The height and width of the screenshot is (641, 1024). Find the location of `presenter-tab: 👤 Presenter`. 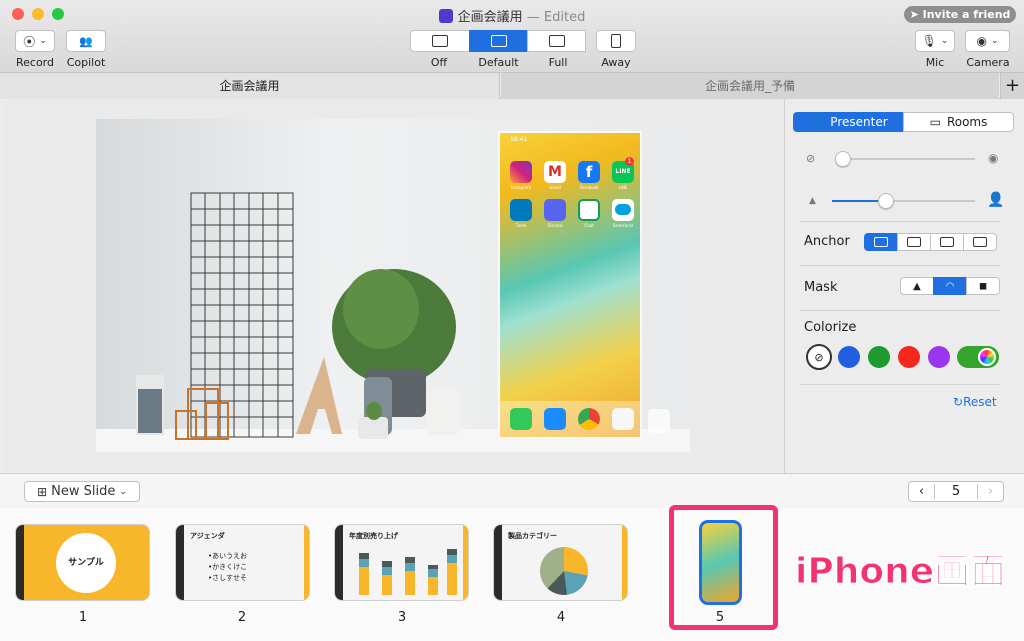

presenter-tab: 👤 Presenter is located at coordinates (848, 122).